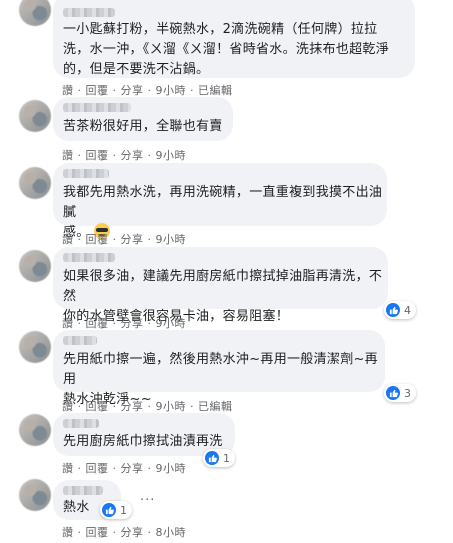 This screenshot has width=453, height=543. What do you see at coordinates (171, 532) in the screenshot?
I see `timestamp: 8小時` at bounding box center [171, 532].